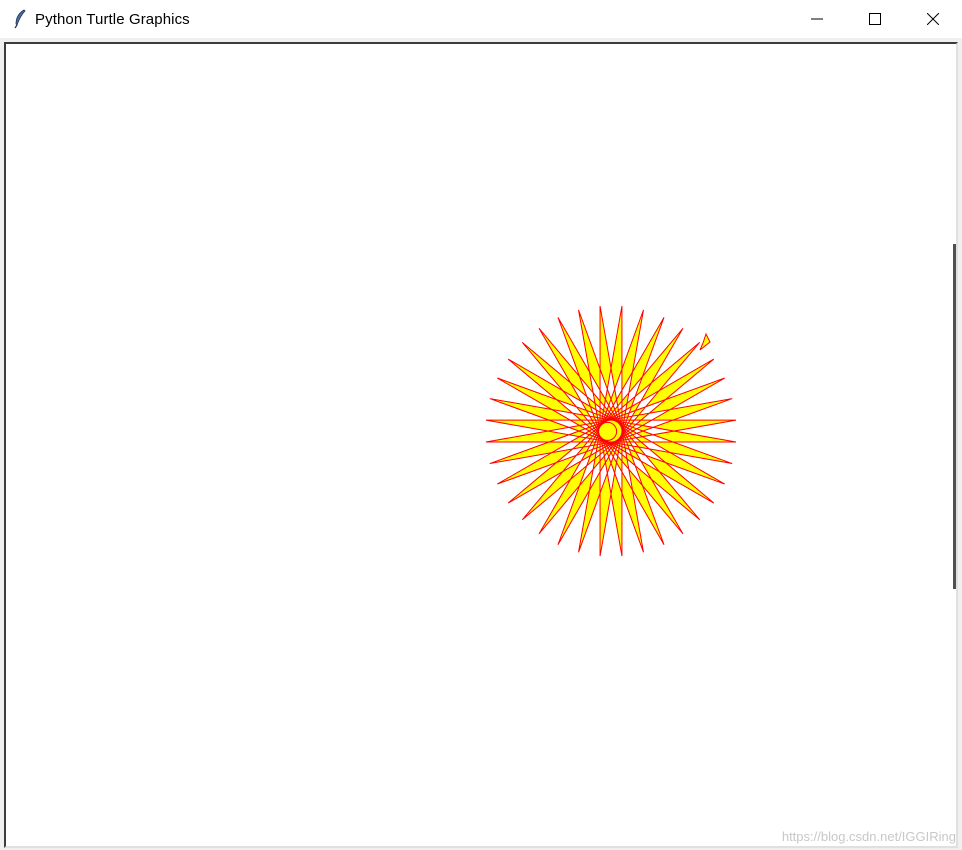 The image size is (962, 850). Describe the element at coordinates (481, 19) in the screenshot. I see `title-bar: Python Turtle Graphics` at that location.